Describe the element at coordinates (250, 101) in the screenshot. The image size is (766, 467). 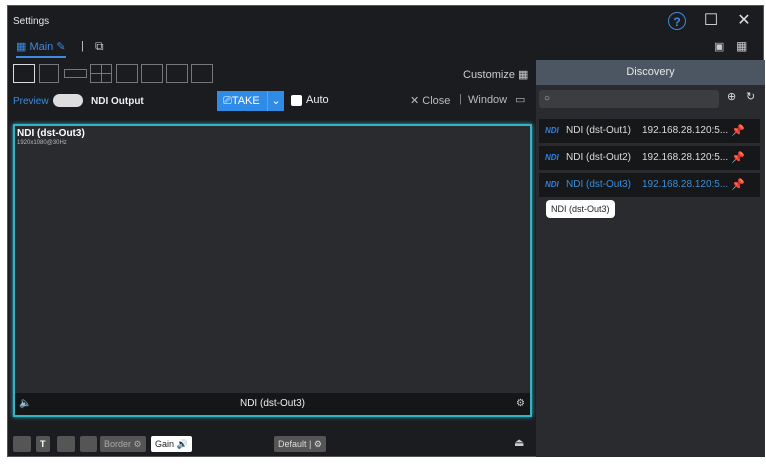
I see `take-button: ⎚TAKE ⌄` at that location.